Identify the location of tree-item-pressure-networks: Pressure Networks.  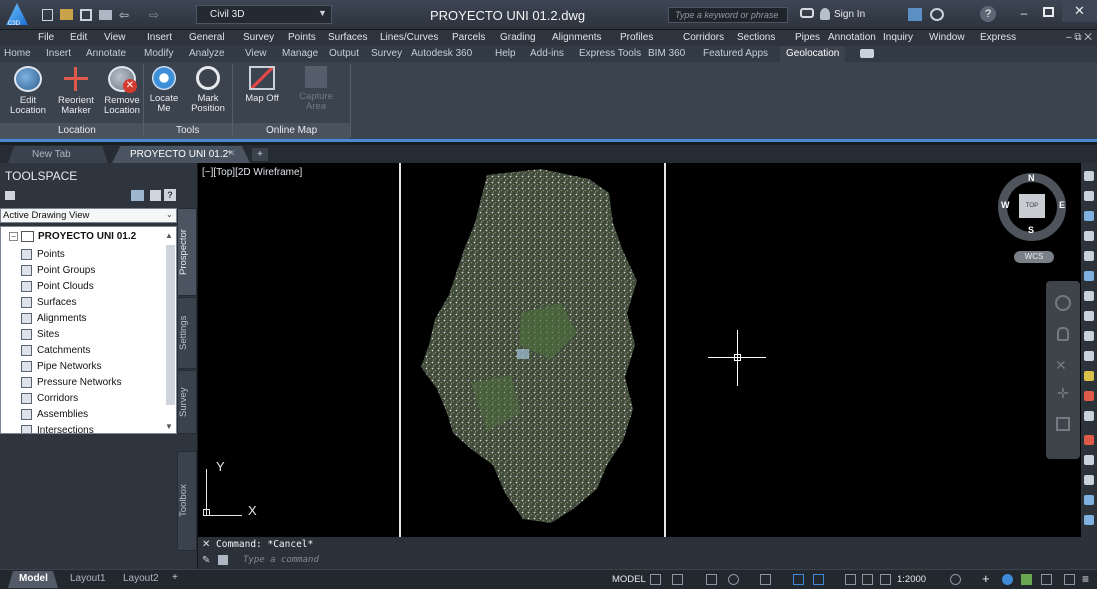
(71, 382).